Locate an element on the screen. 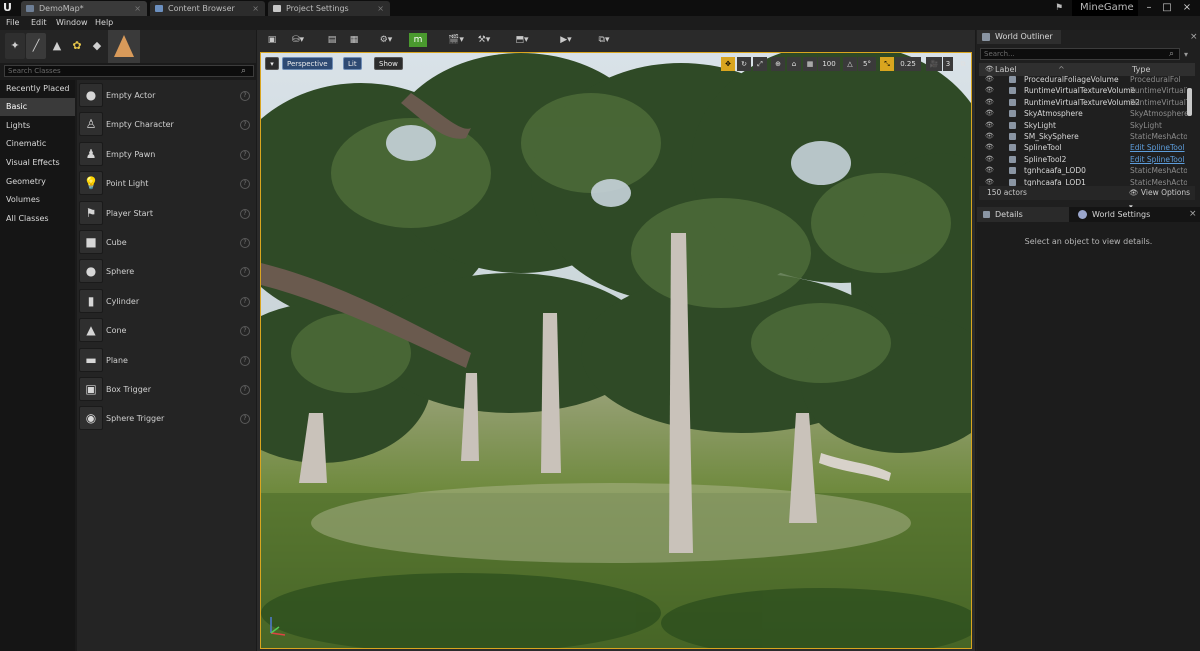 The height and width of the screenshot is (651, 1200). viewport-options-icon: ▾ is located at coordinates (272, 63).